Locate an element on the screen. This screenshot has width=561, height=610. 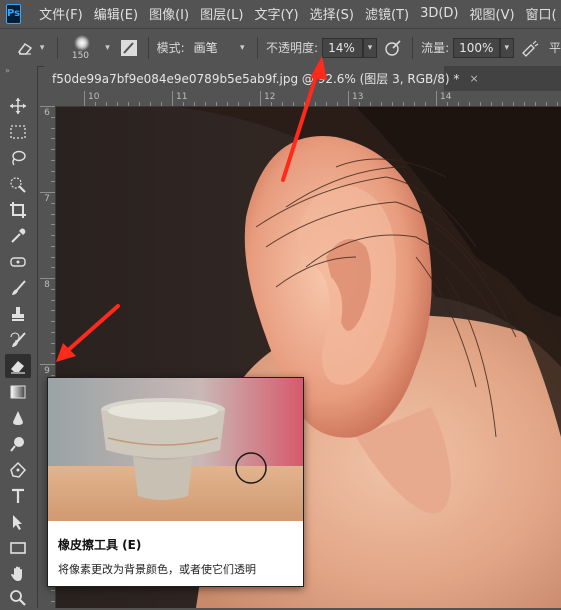
menu-window: 窗口( is located at coordinates (541, 13).